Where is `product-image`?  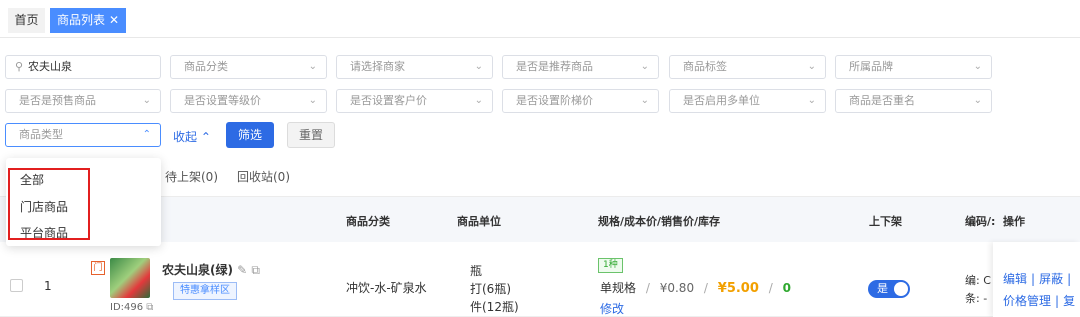
product-image is located at coordinates (130, 278).